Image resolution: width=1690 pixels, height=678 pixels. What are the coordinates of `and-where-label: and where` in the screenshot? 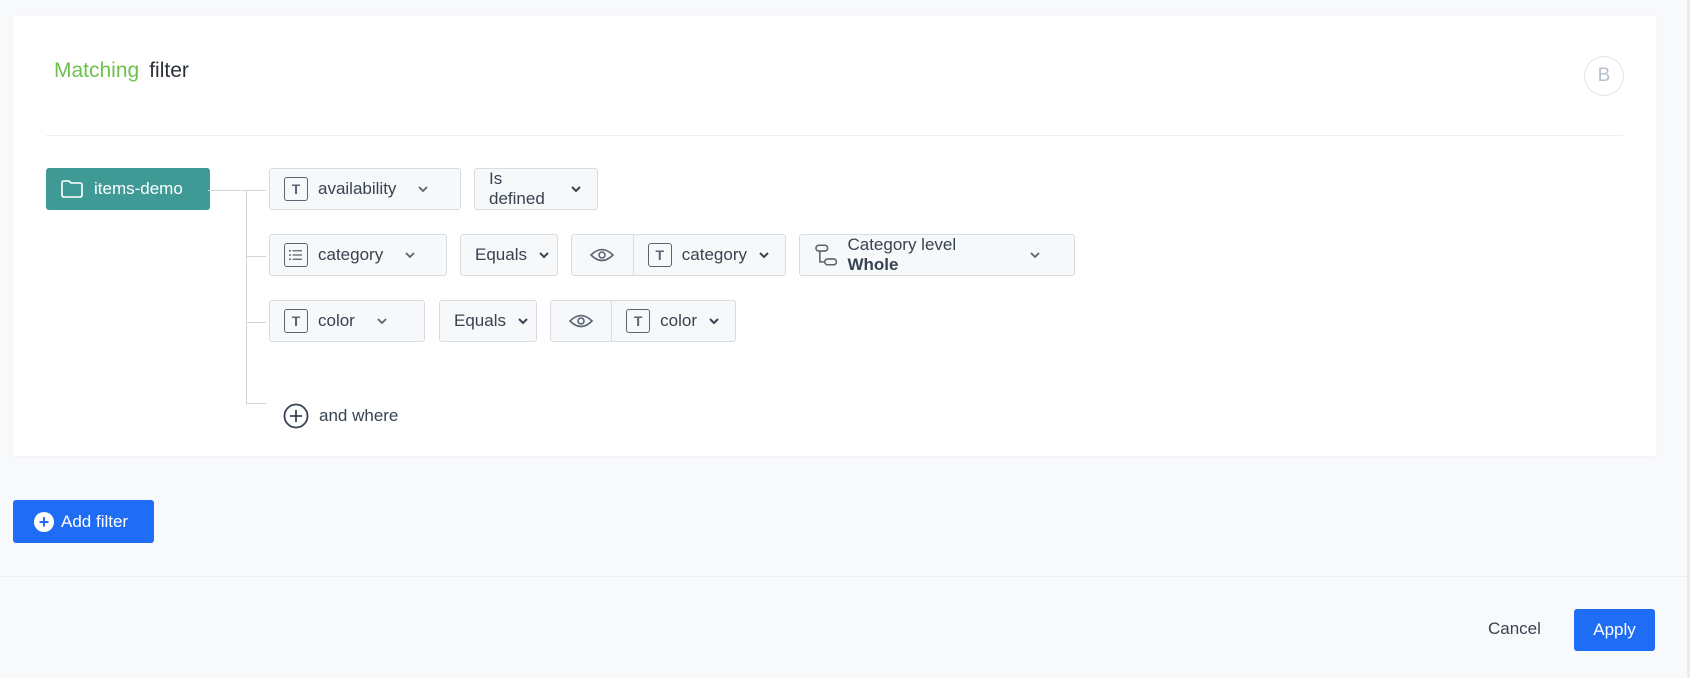 It's located at (359, 415).